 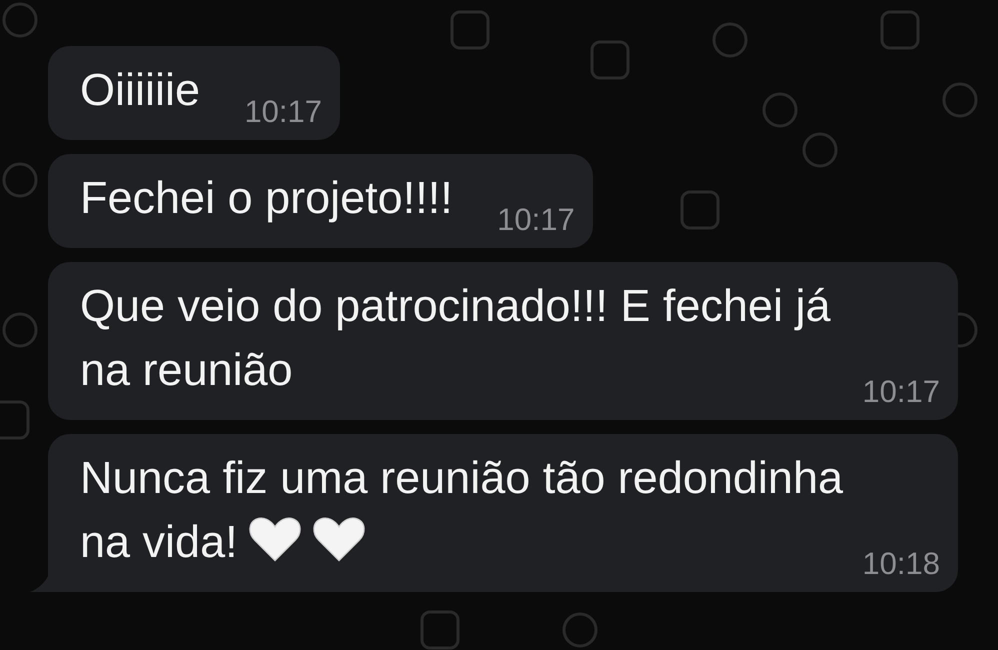 What do you see at coordinates (901, 564) in the screenshot?
I see `message-time: 10:18` at bounding box center [901, 564].